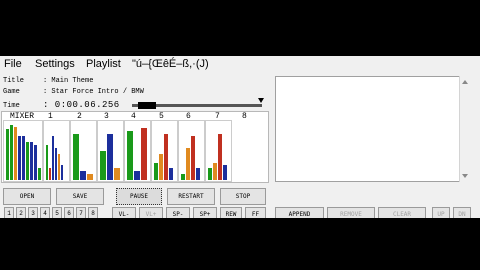  I want to click on time-row: Time : 0:00.06.256, so click(61, 105).